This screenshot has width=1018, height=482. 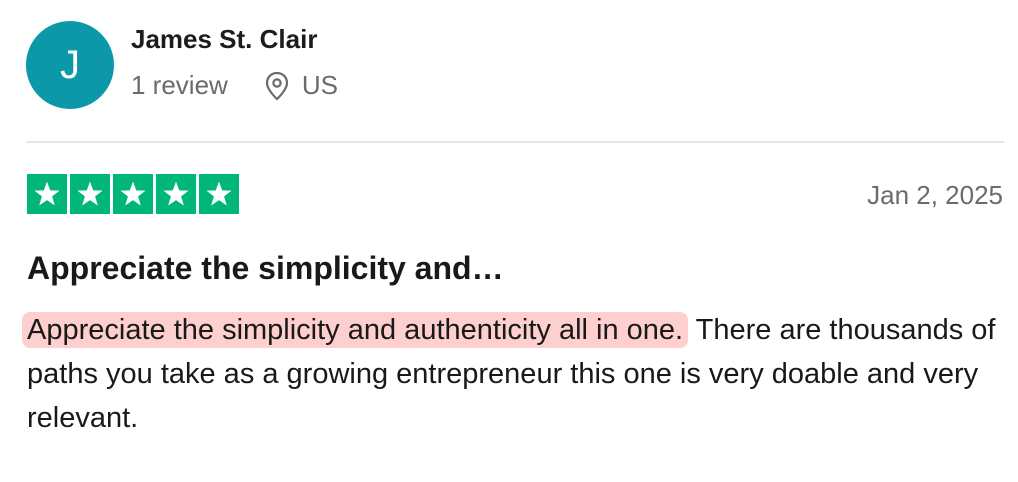 What do you see at coordinates (234, 85) in the screenshot?
I see `reviewer-meta: 1 review US` at bounding box center [234, 85].